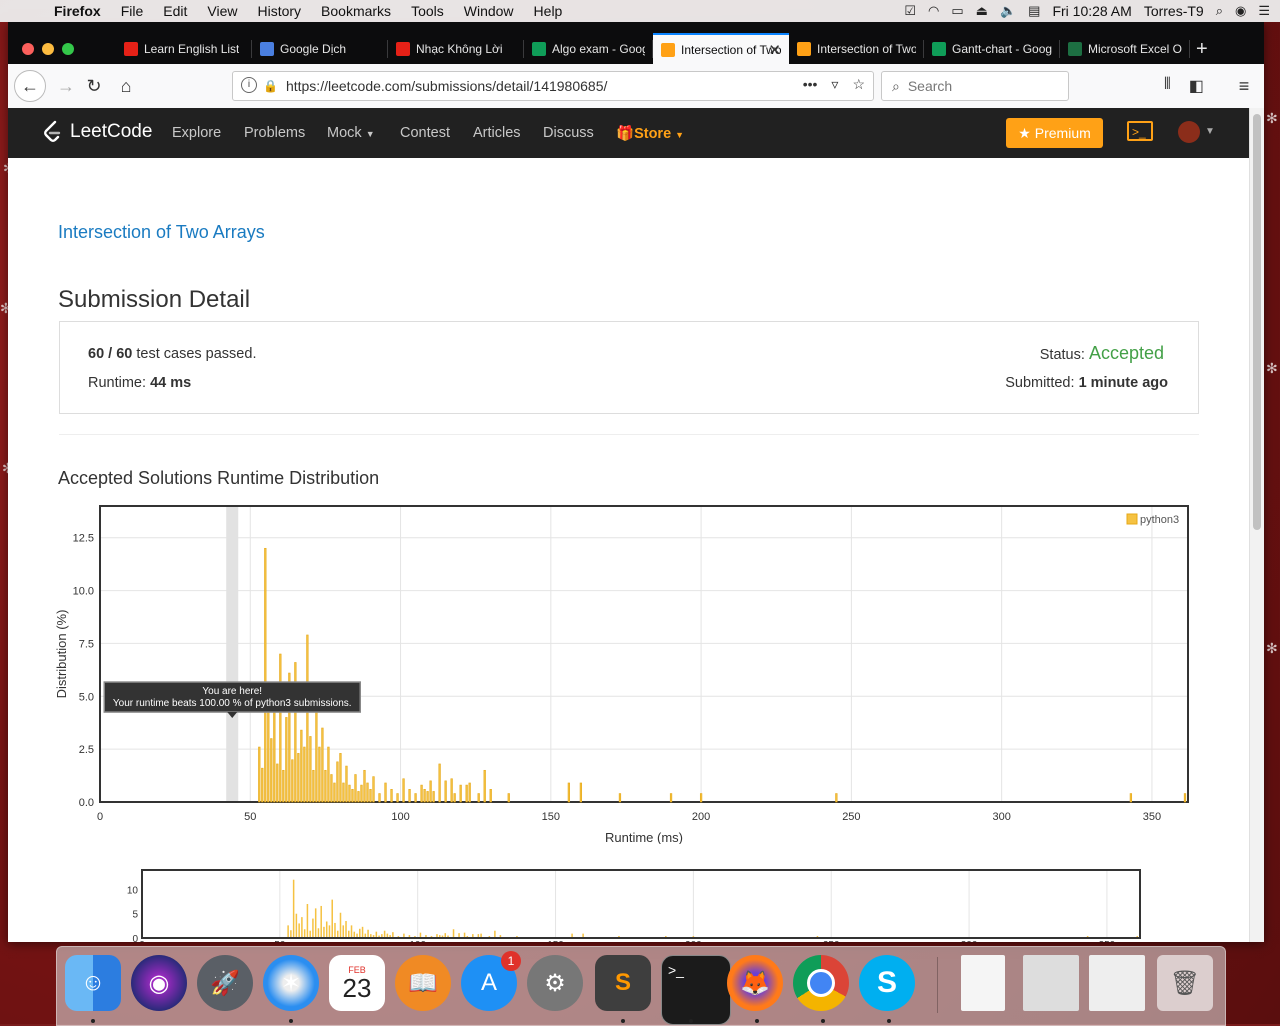  I want to click on tab-label: Google Dịch, so click(313, 48).